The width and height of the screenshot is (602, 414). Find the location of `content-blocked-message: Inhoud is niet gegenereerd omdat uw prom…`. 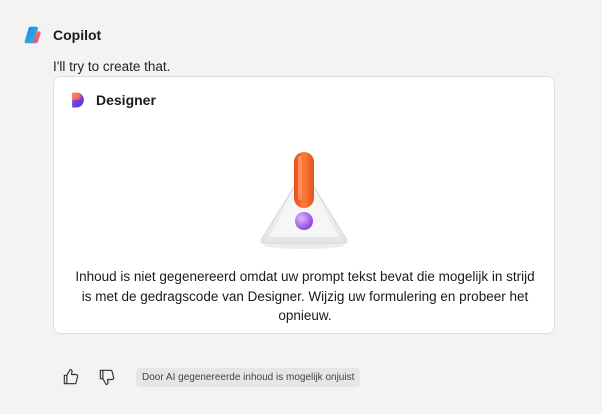

content-blocked-message: Inhoud is niet gegenereerd omdat uw prom… is located at coordinates (305, 296).